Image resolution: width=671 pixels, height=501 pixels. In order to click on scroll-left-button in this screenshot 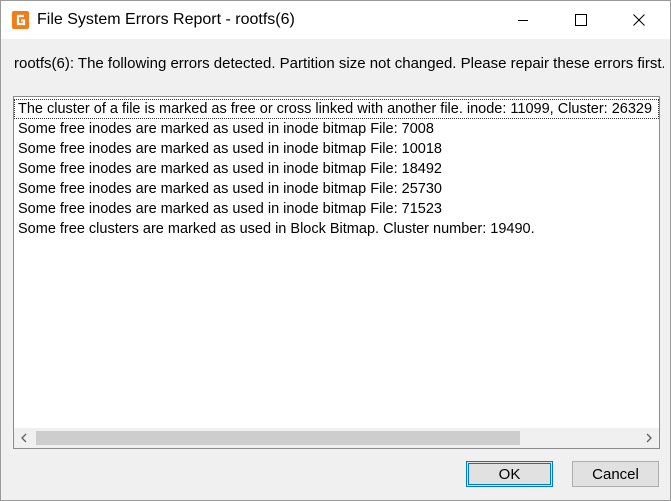, I will do `click(24, 438)`.